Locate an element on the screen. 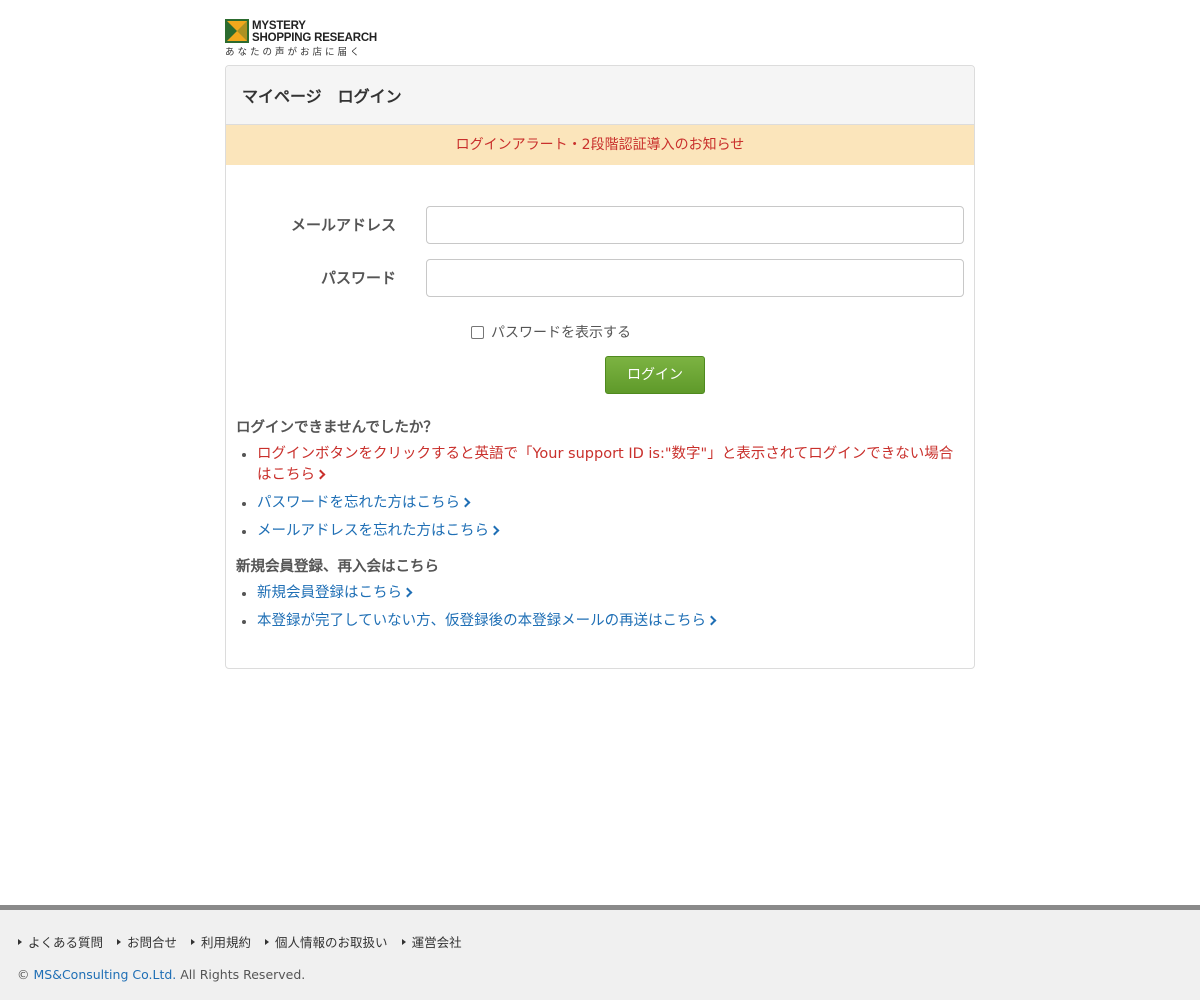  login-alert-banner: ログインアラート・2段階認証導入のお知らせ is located at coordinates (600, 145).